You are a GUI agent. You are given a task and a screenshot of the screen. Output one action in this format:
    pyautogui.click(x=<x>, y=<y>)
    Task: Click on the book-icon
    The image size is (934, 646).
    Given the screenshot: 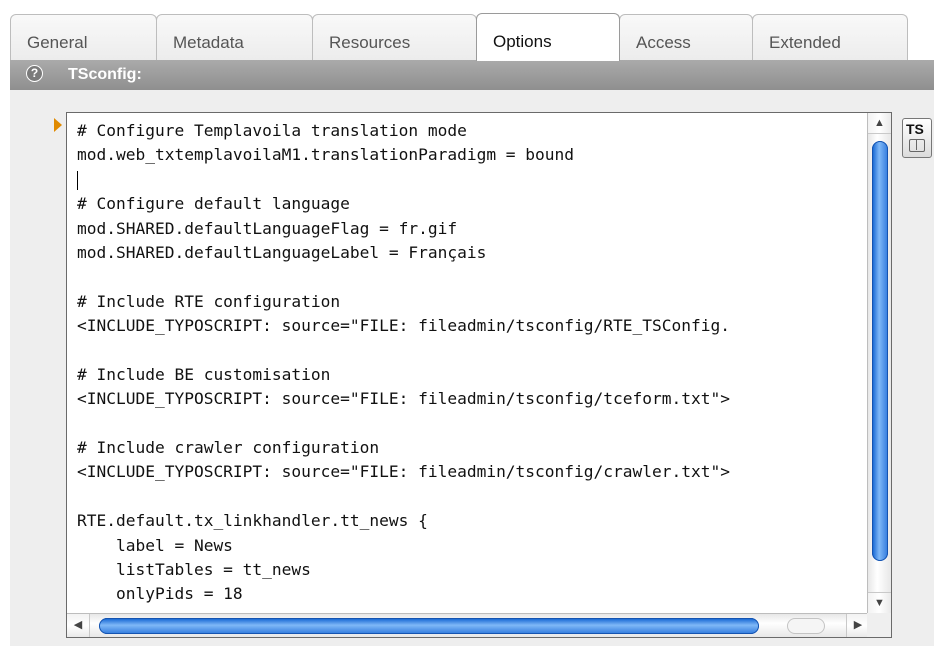 What is the action you would take?
    pyautogui.click(x=917, y=145)
    